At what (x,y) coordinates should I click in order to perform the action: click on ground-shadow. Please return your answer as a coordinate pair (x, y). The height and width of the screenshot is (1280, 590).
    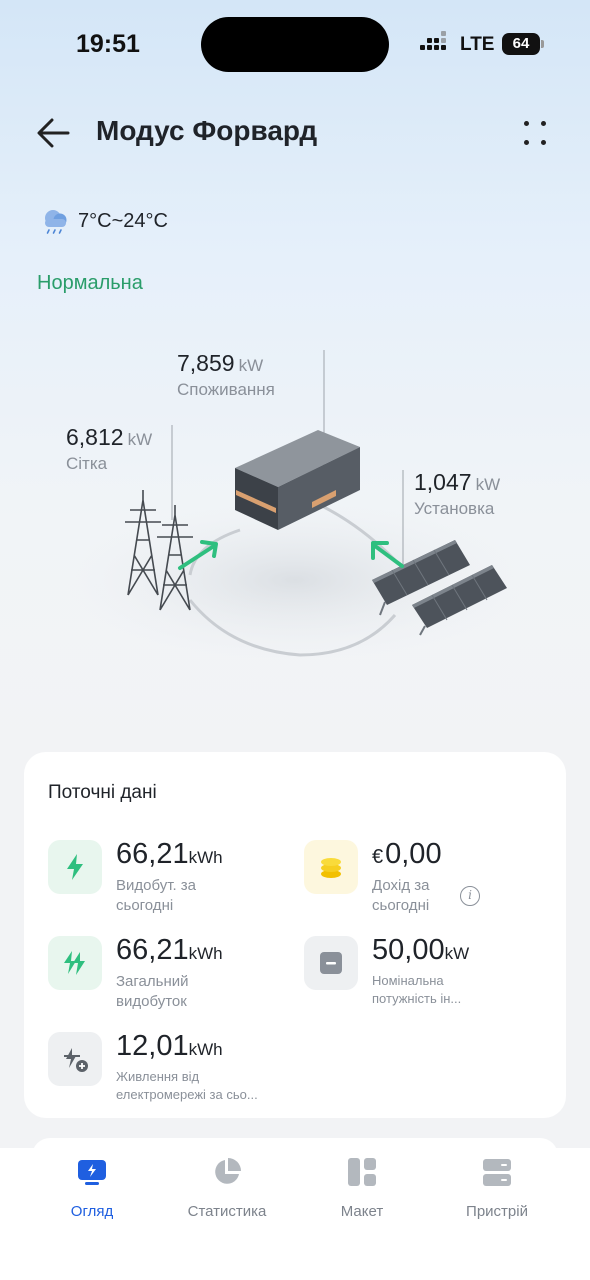
    Looking at the image, I should click on (295, 580).